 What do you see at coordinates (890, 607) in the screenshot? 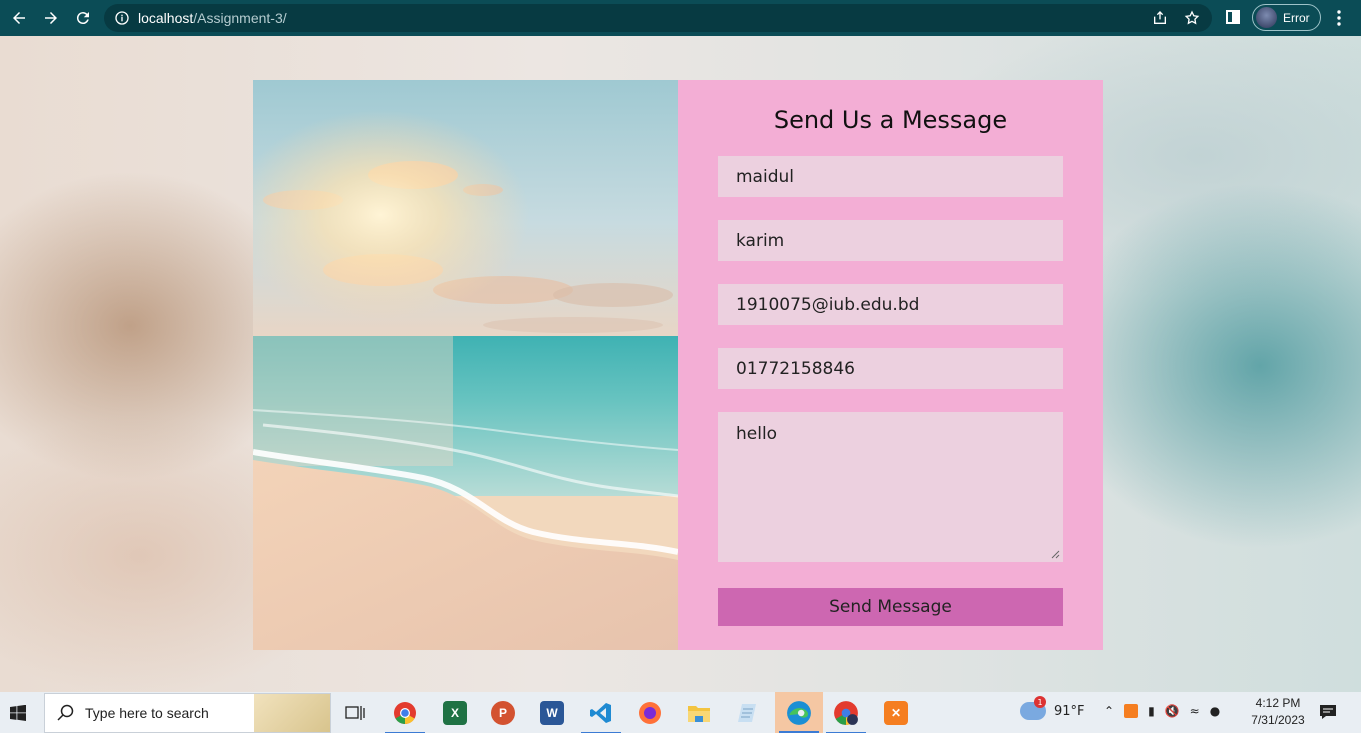
I see `send-message-button: Send Message` at bounding box center [890, 607].